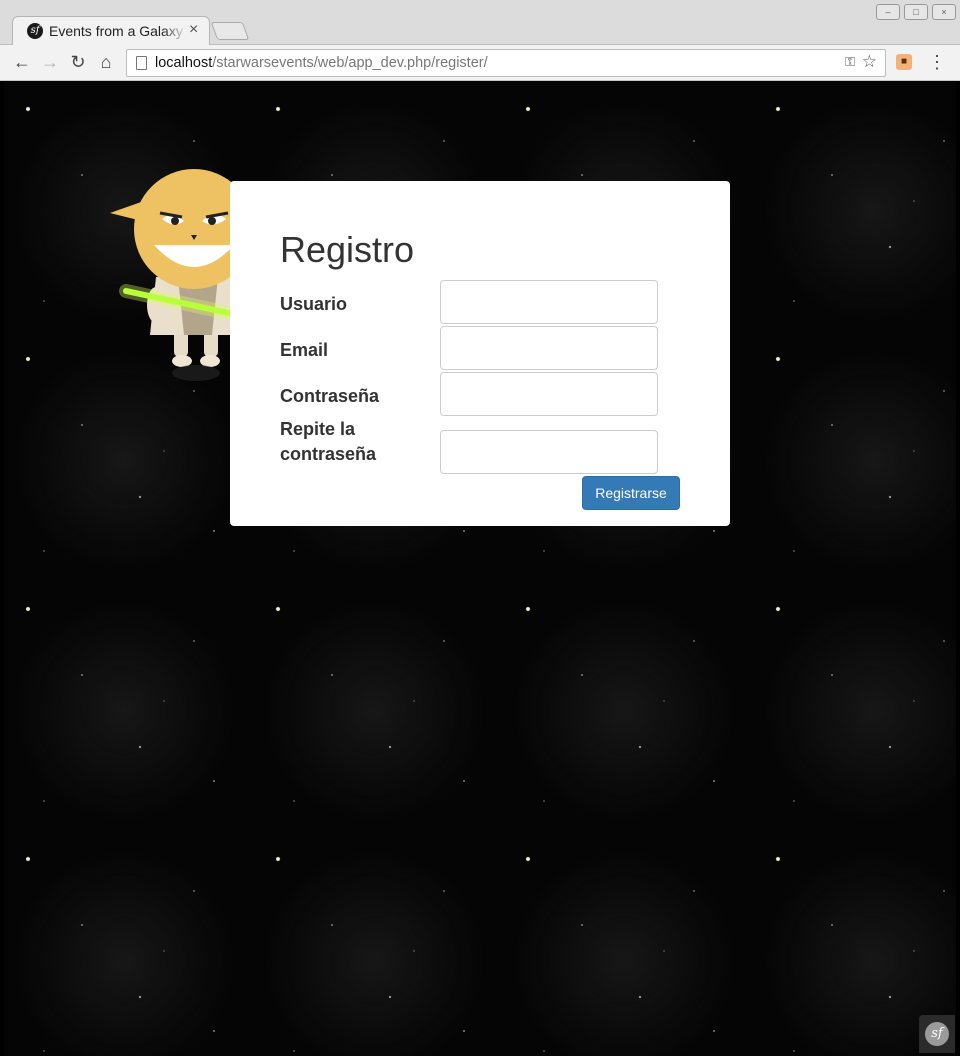 The image size is (960, 1056). I want to click on page-icon, so click(141, 63).